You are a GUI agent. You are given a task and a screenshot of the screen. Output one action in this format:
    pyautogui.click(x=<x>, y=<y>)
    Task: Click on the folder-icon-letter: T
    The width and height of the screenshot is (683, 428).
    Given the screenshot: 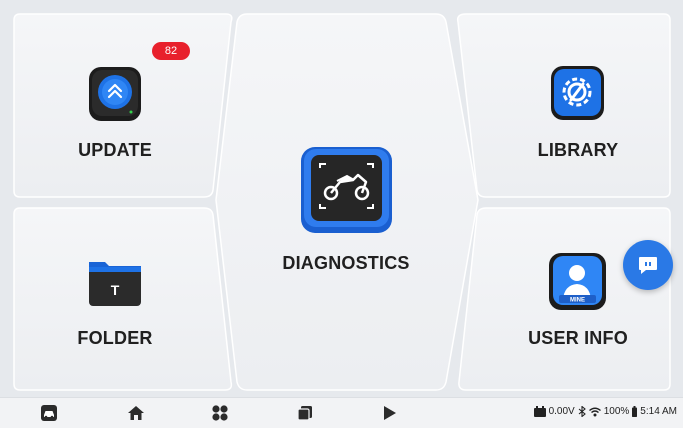 What is the action you would take?
    pyautogui.click(x=115, y=290)
    